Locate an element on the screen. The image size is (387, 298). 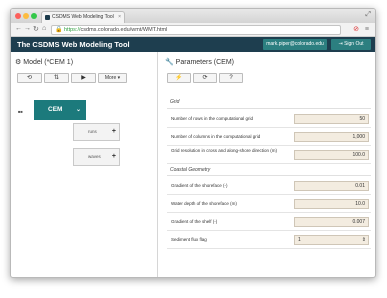
browser-tab: CSDMS Web Modeling Tool × is located at coordinates (83, 17).